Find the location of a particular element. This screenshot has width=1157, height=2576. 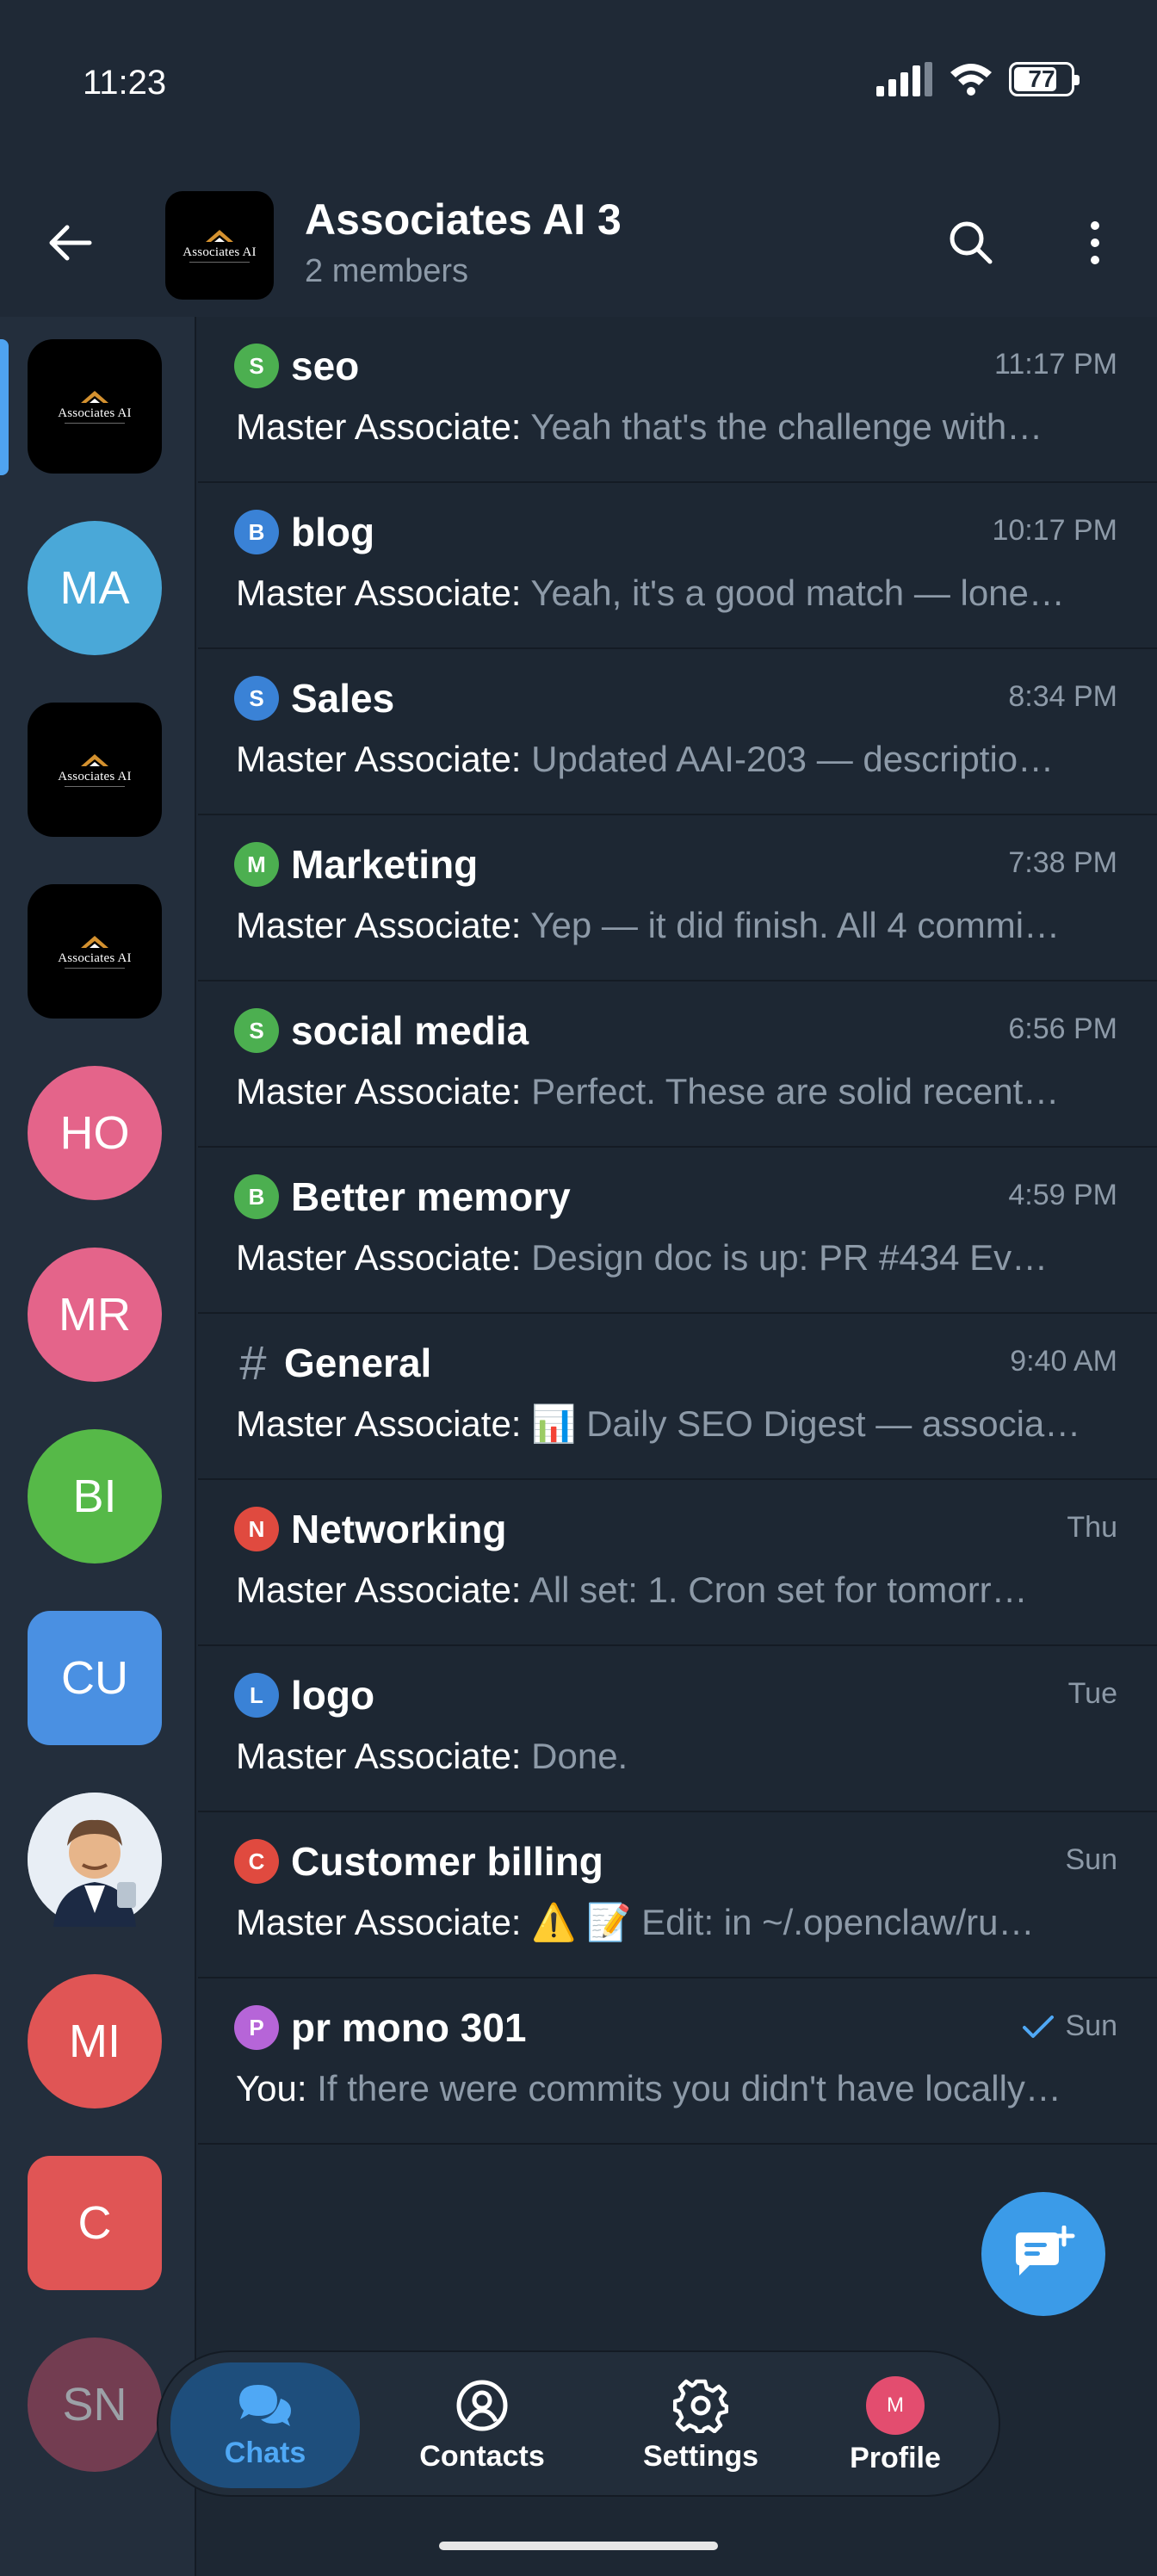

more-options-icon is located at coordinates (1095, 242).